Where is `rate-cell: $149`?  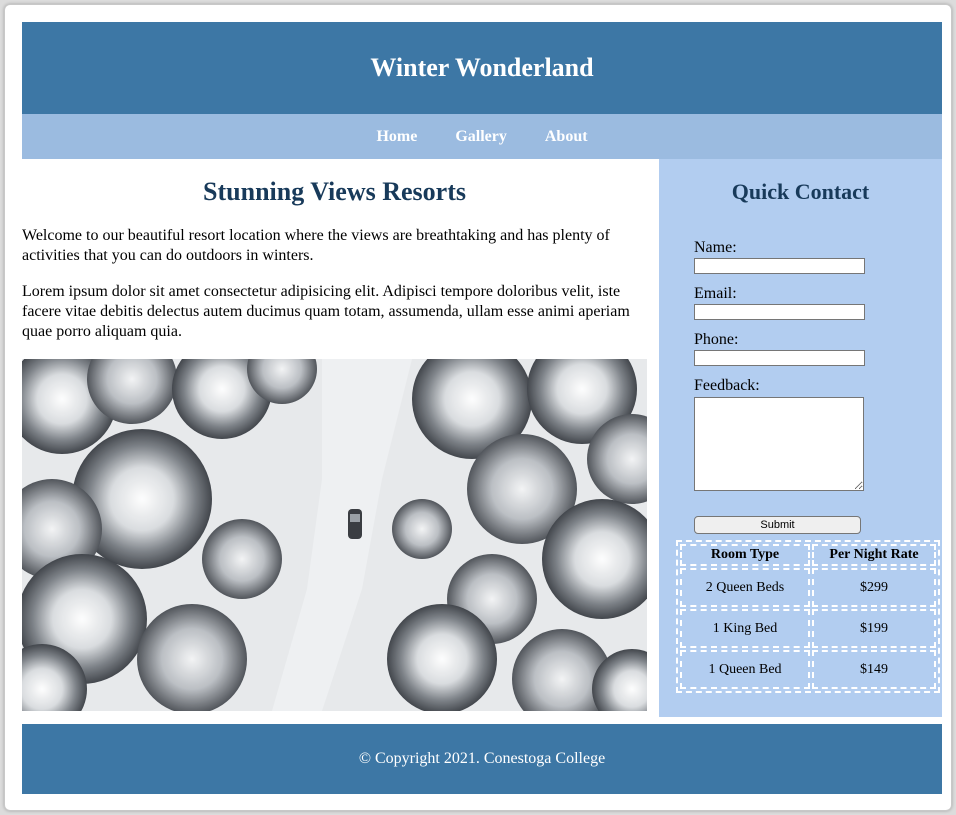
rate-cell: $149 is located at coordinates (874, 669).